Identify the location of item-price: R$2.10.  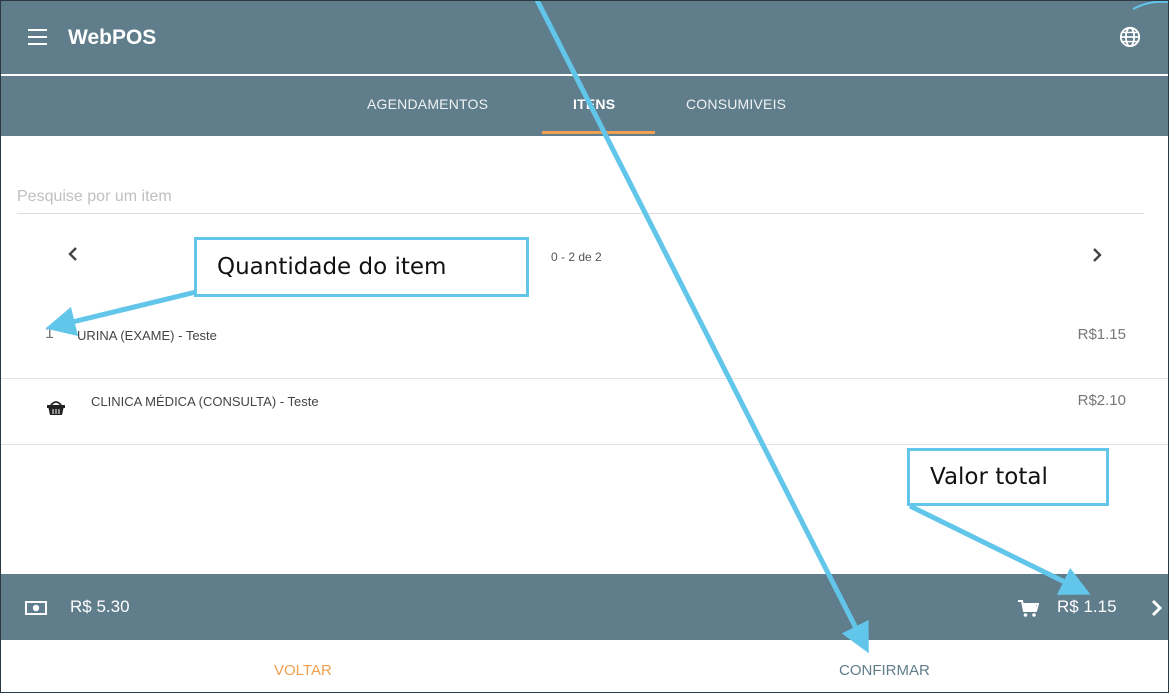
(1101, 400).